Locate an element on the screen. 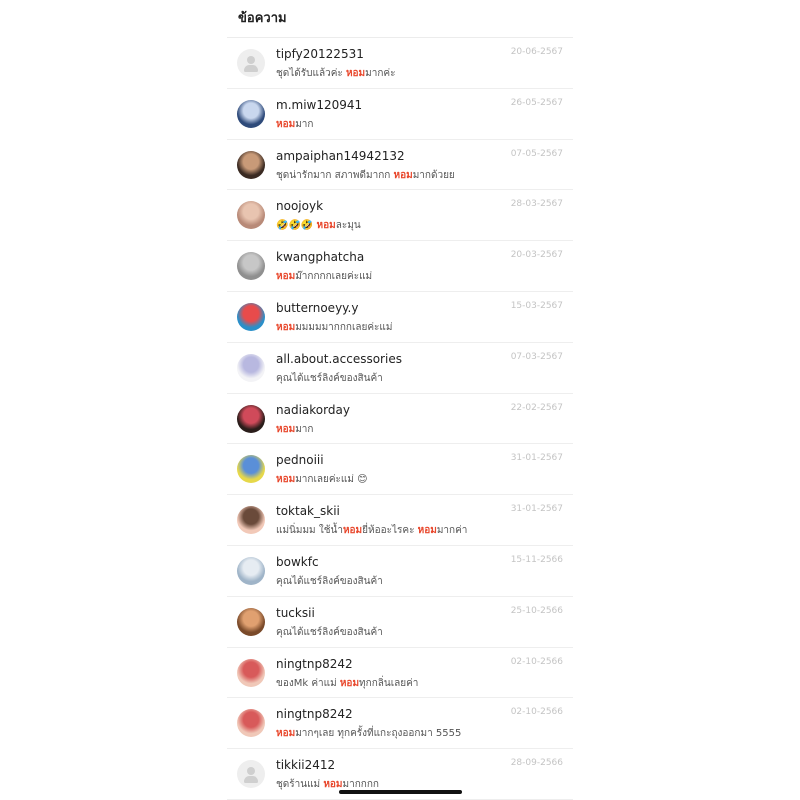  conversation-date: 20-06-2567 is located at coordinates (536, 52).